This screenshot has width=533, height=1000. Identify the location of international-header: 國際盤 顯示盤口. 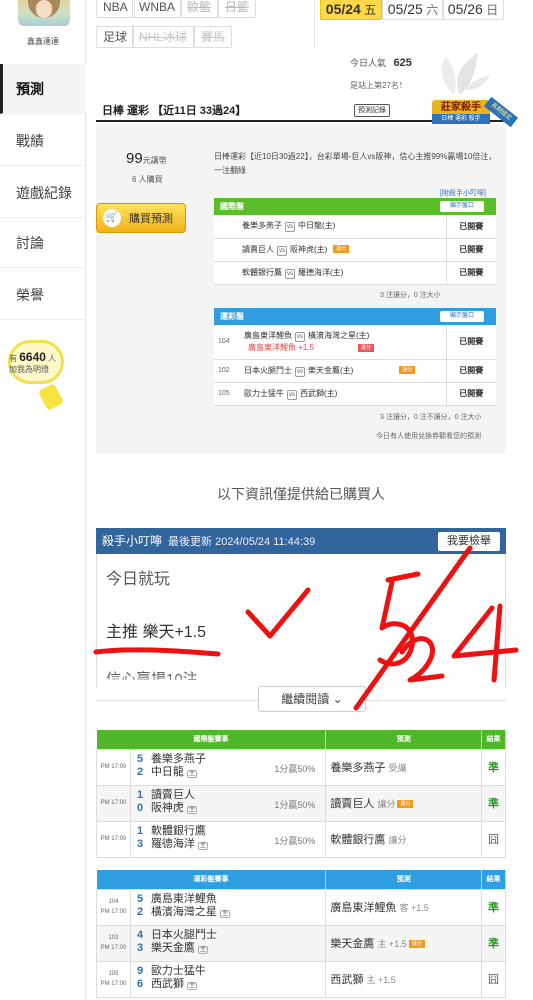
(355, 206).